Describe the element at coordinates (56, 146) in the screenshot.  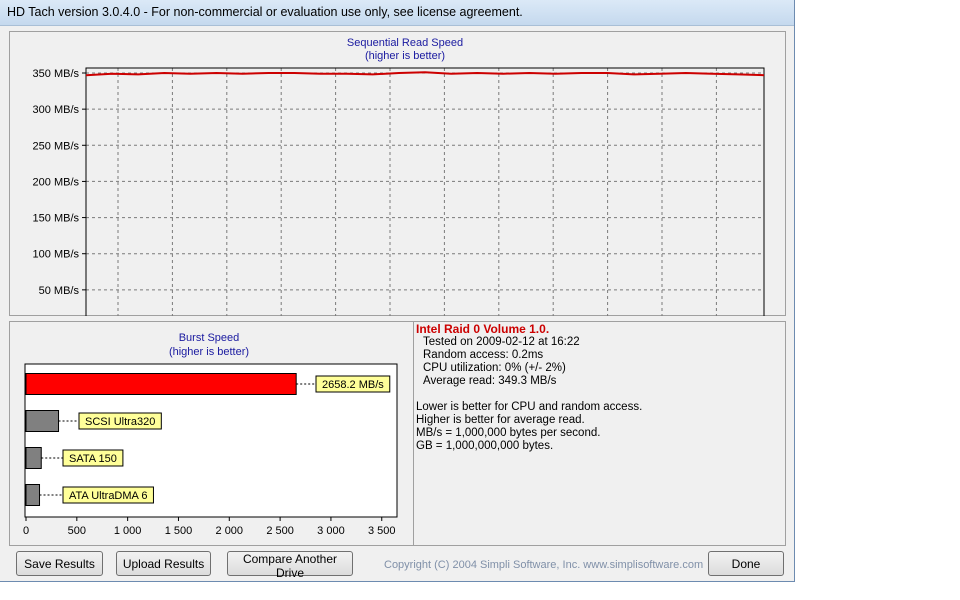
I see `seq-ytick-label: 250 MB/s` at that location.